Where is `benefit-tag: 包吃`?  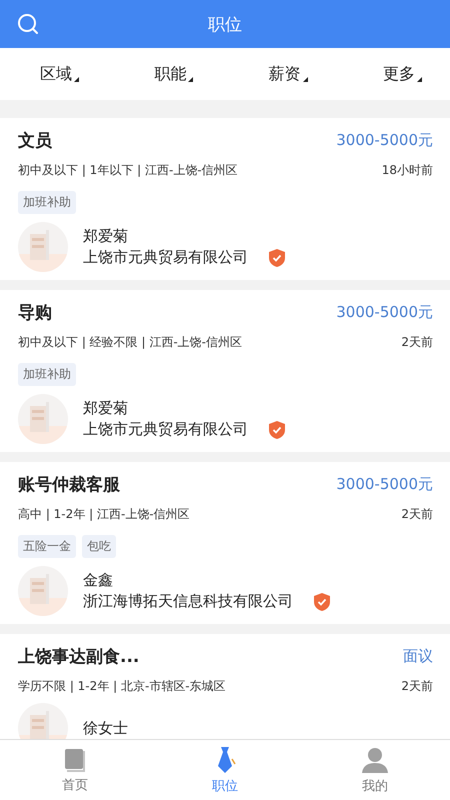
benefit-tag: 包吃 is located at coordinates (99, 546).